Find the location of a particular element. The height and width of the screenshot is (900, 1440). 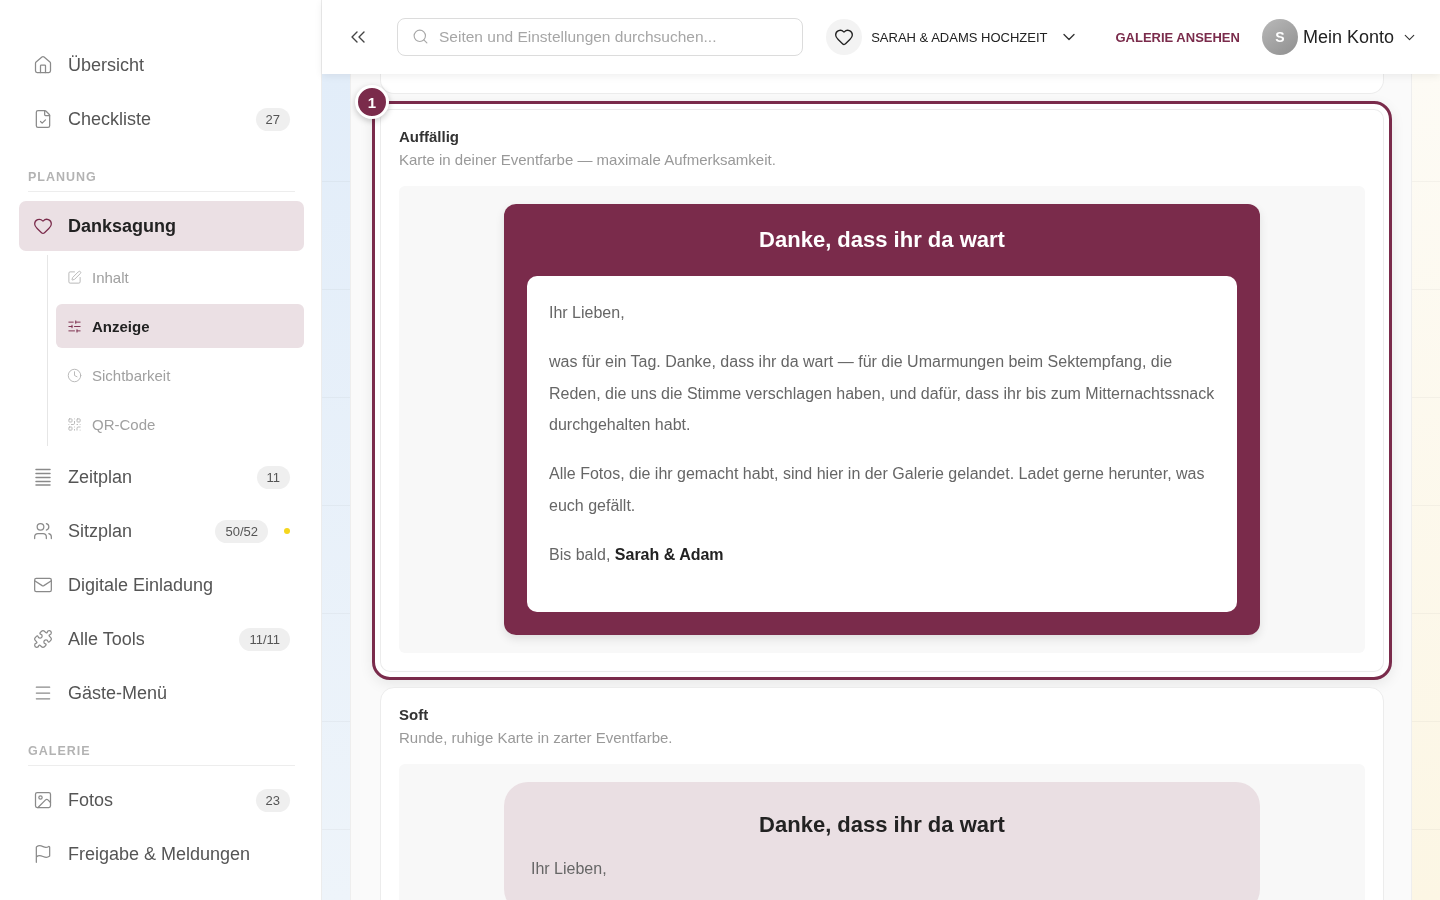

sliders-icon is located at coordinates (74, 326).